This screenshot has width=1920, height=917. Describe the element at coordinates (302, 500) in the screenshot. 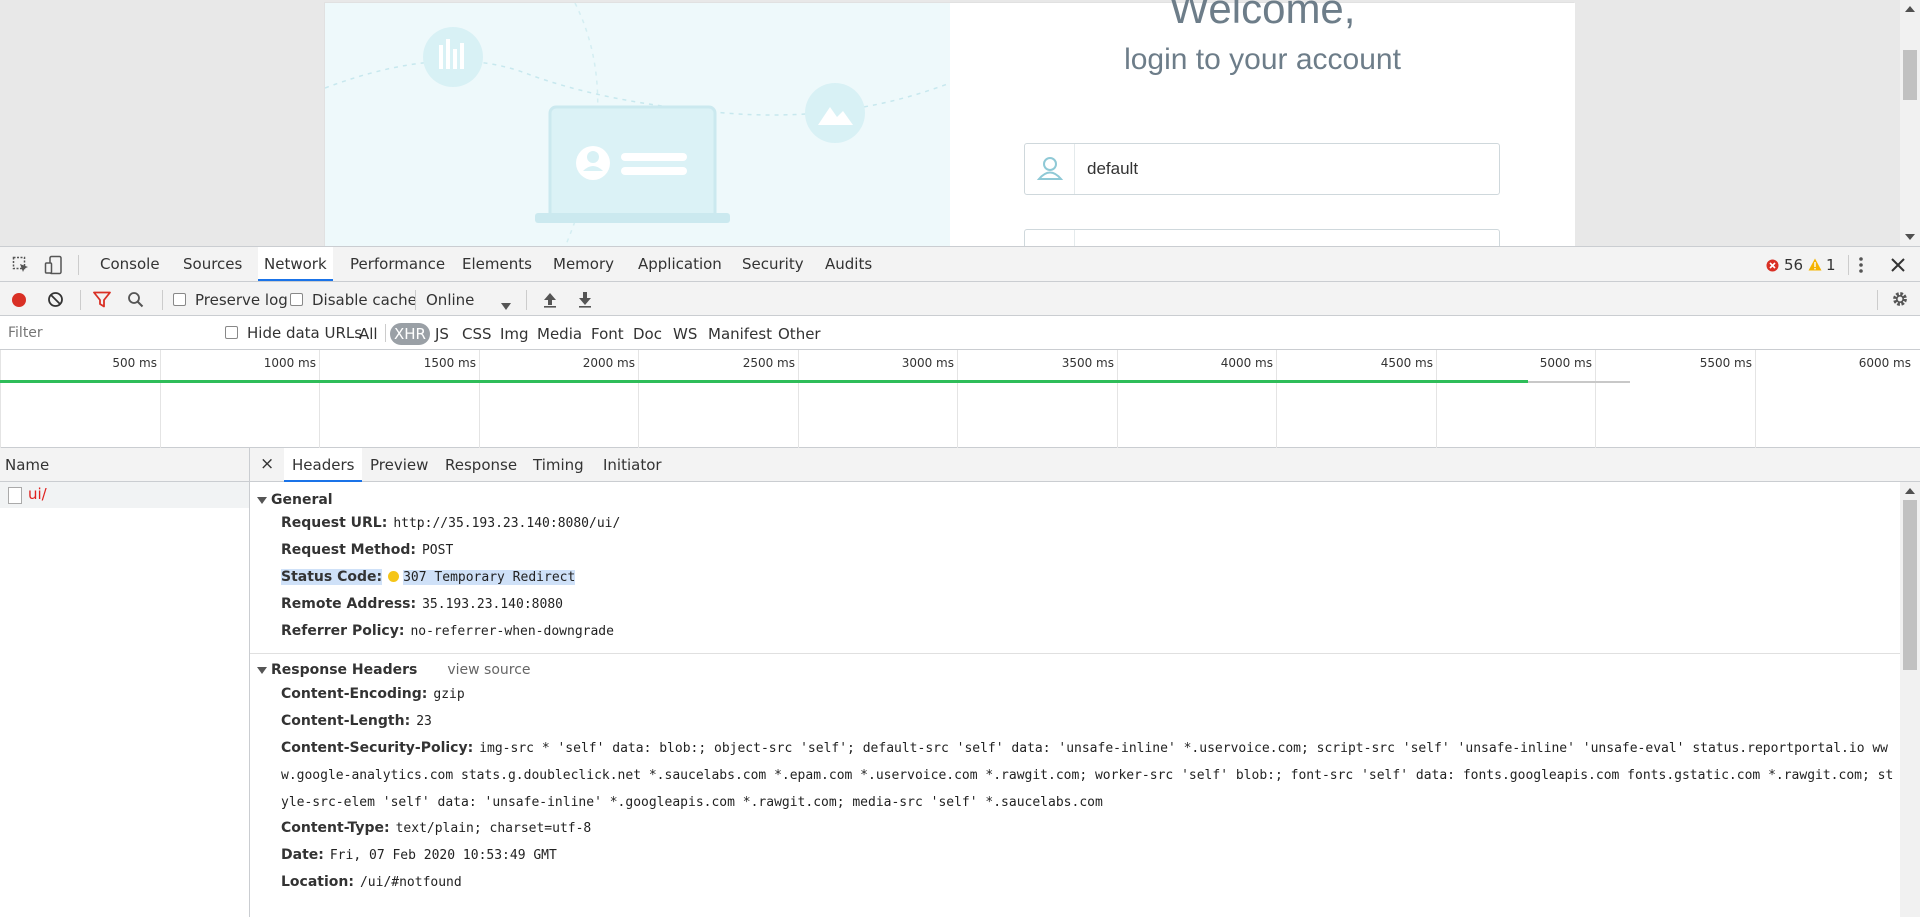

I see `general-title: General` at that location.